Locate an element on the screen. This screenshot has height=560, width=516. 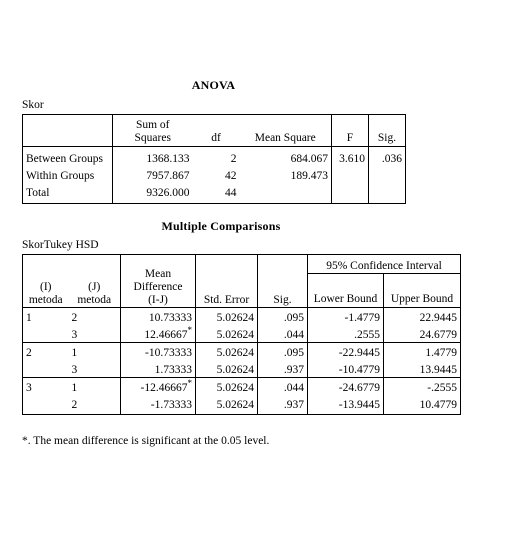
anova-col-sig: Sig. is located at coordinates (387, 130).